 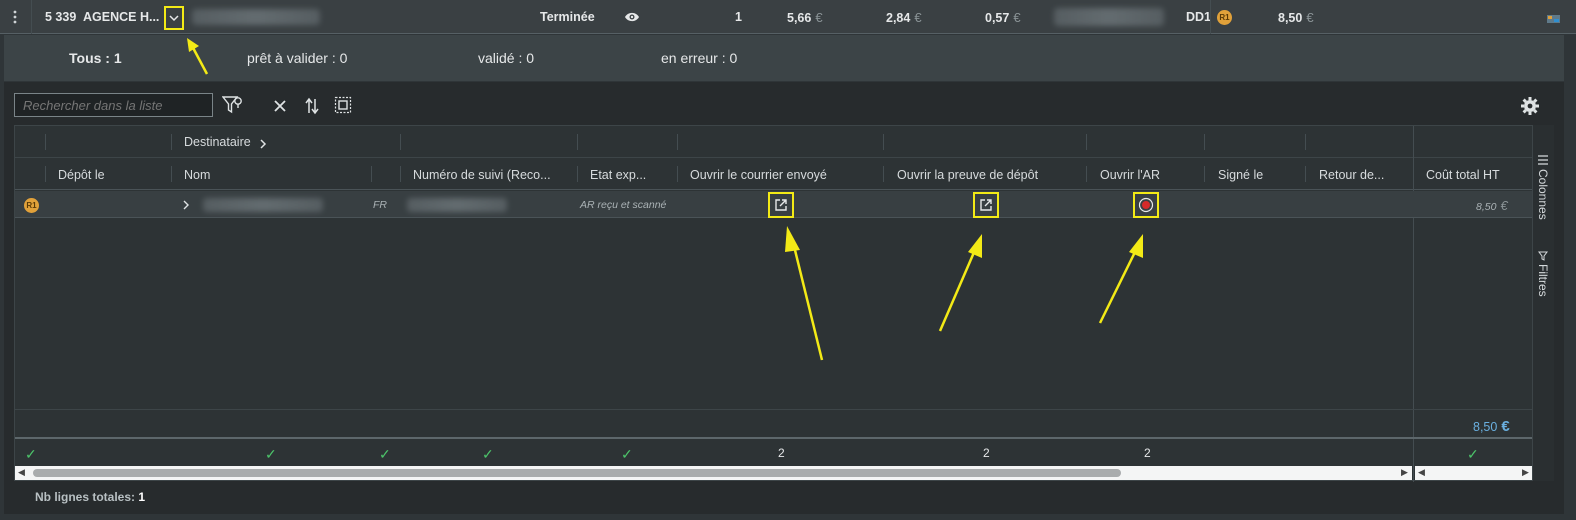 I want to click on annotation-arrow, so click(x=198, y=56).